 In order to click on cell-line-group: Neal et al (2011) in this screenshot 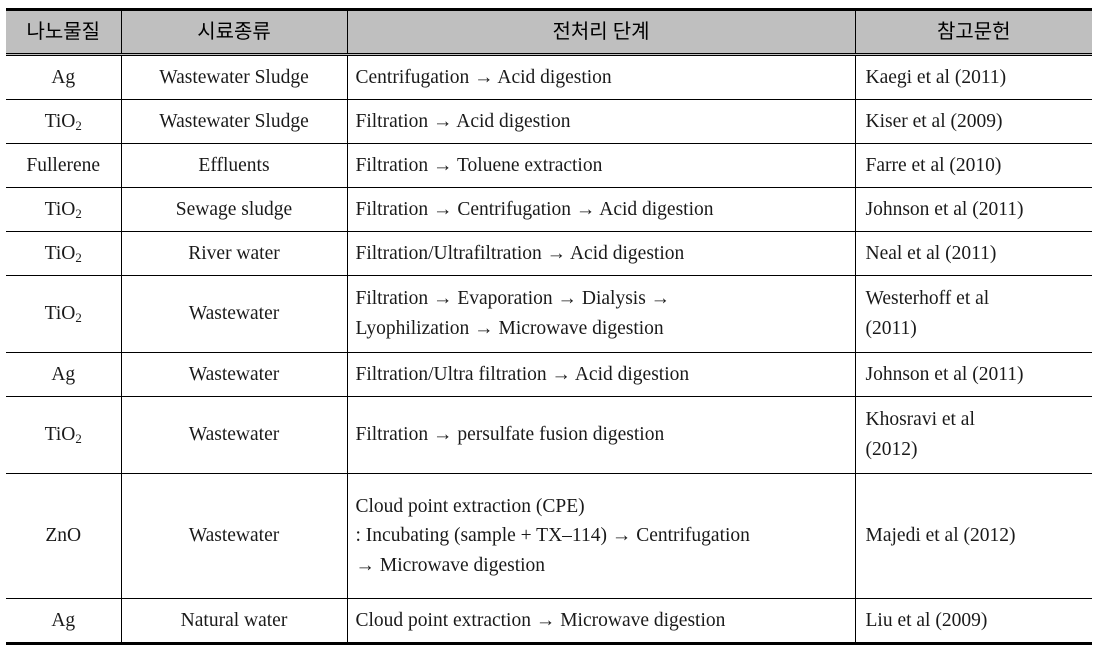, I will do `click(975, 254)`.